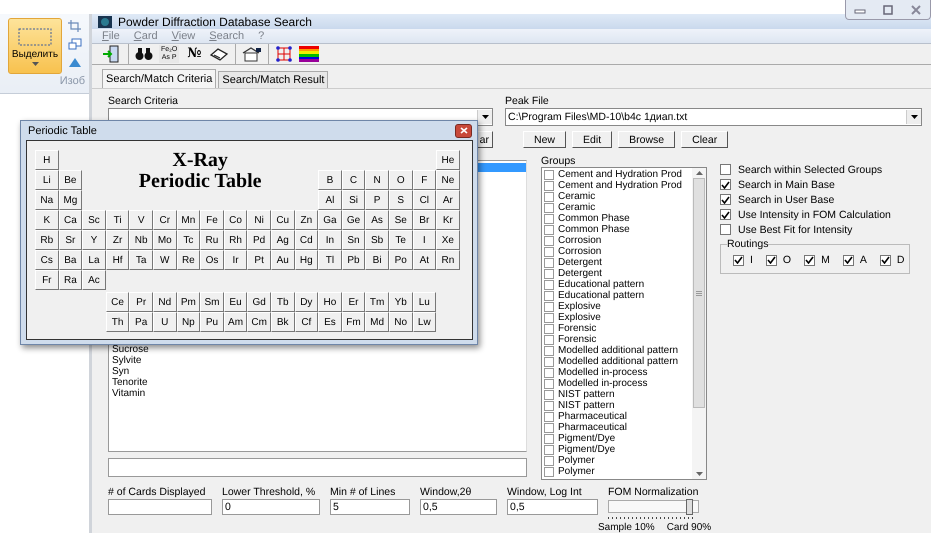 The height and width of the screenshot is (533, 931). I want to click on element-button: Tc, so click(188, 240).